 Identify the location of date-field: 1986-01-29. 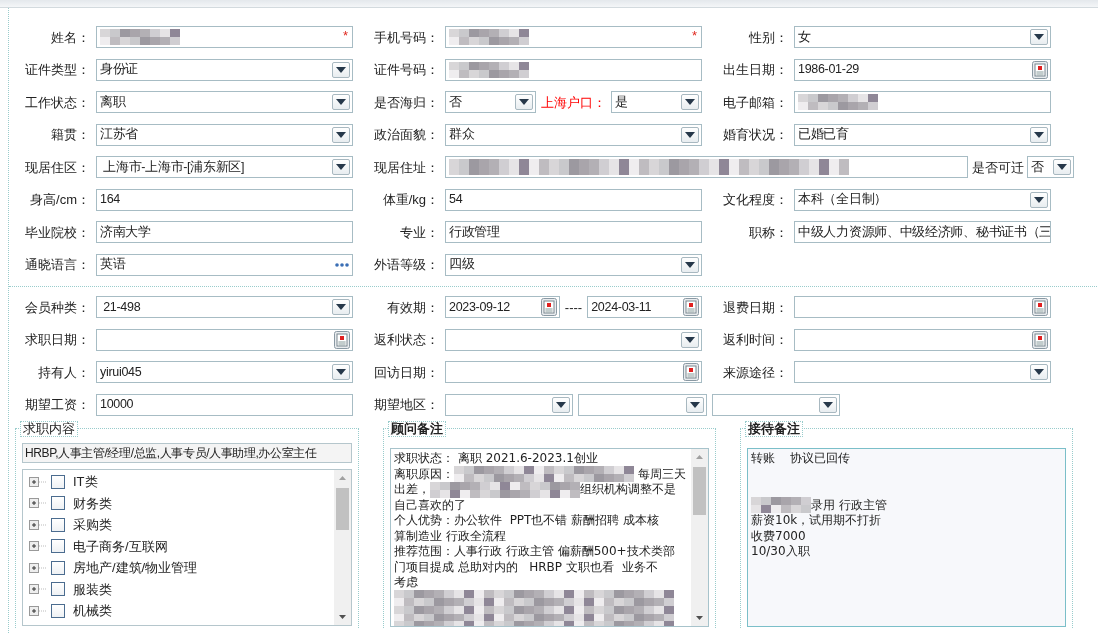
(922, 69).